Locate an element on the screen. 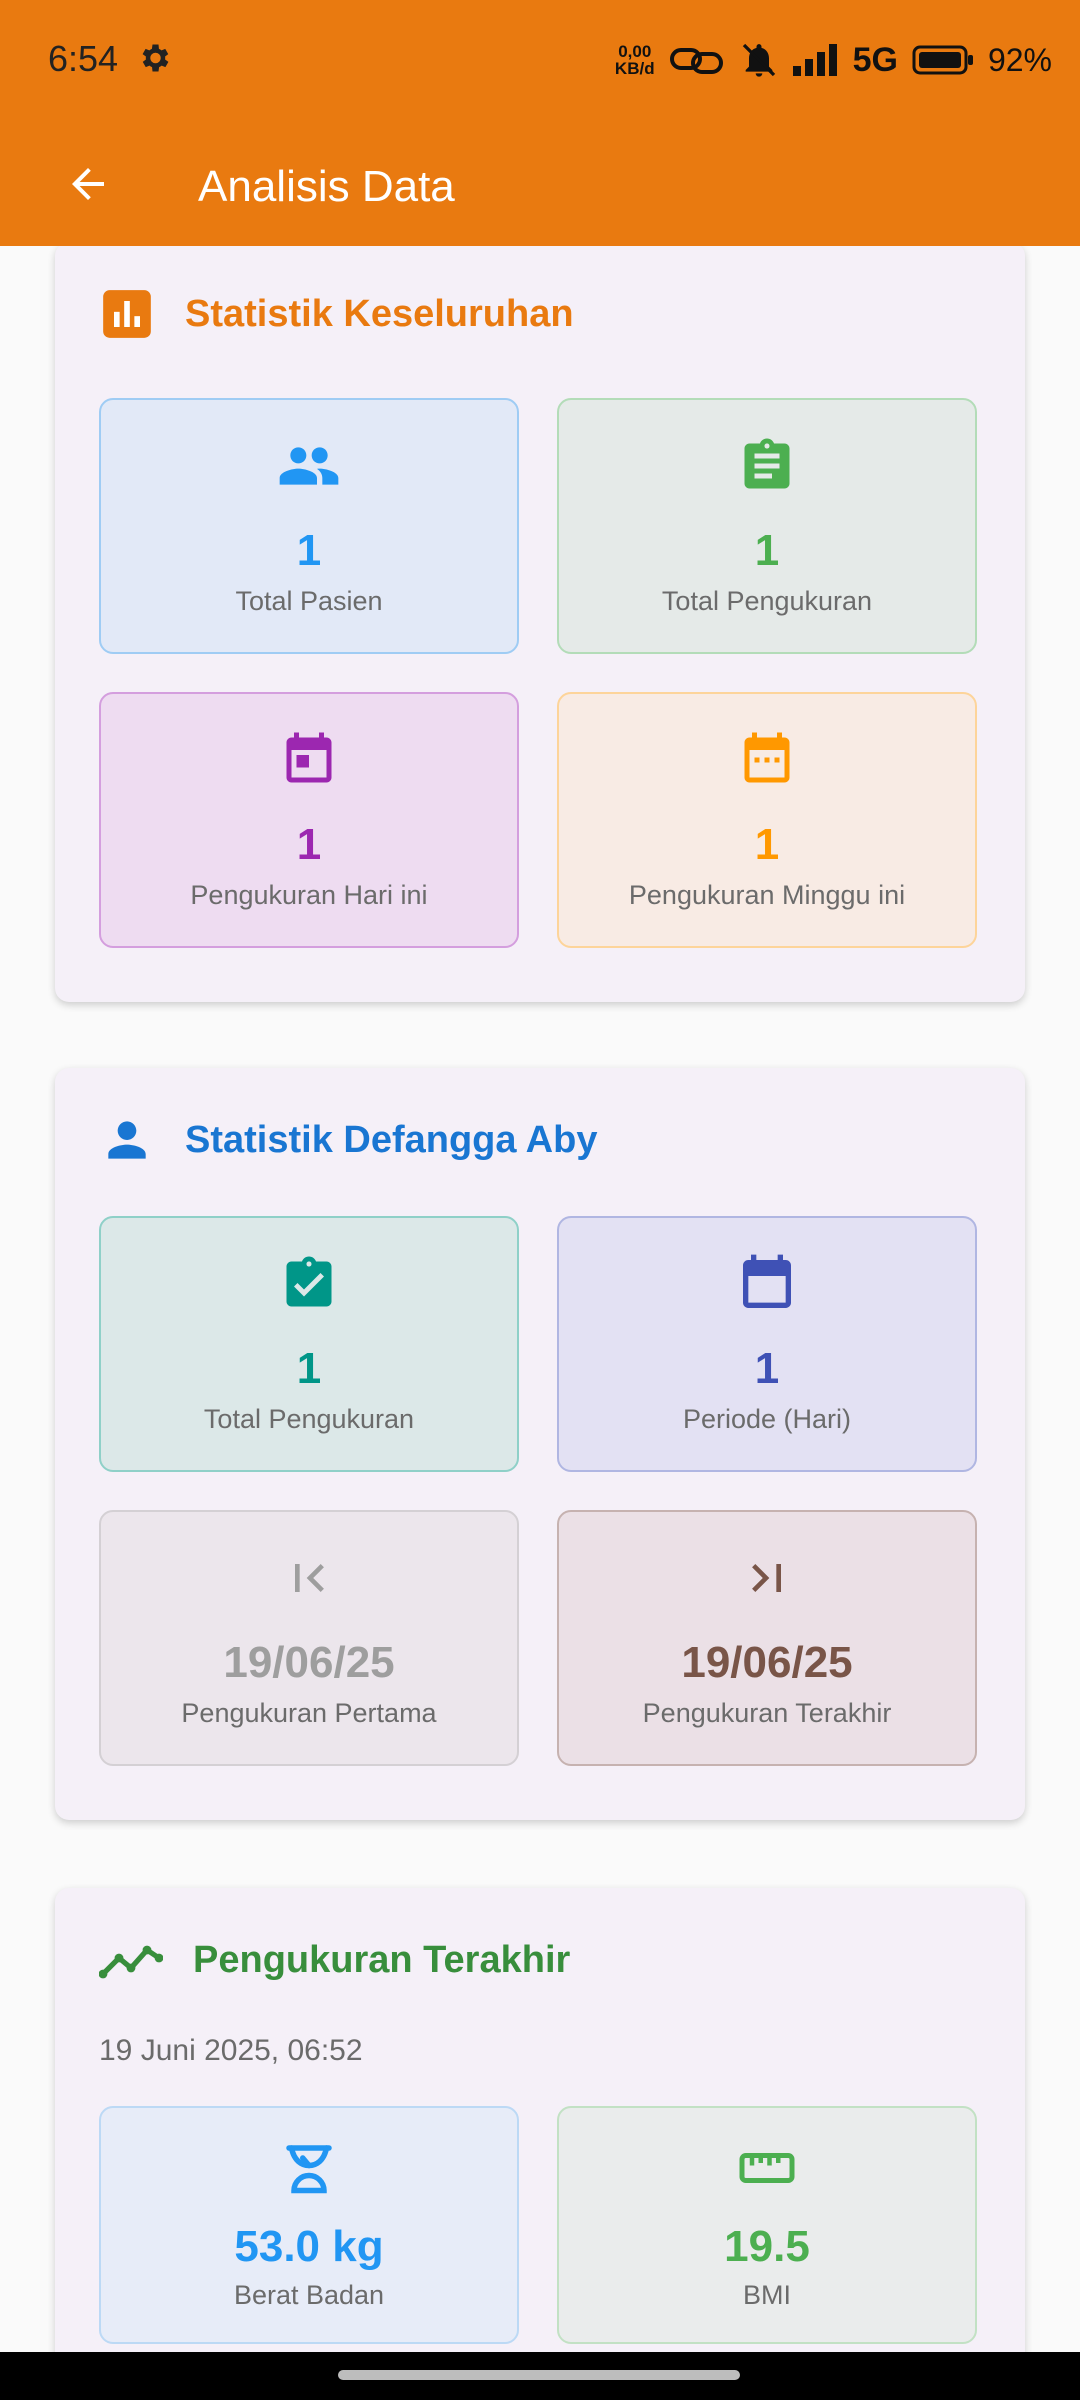 The width and height of the screenshot is (1080, 2400). tile-berat-badan: 53.0 kg Berat Badan is located at coordinates (309, 2225).